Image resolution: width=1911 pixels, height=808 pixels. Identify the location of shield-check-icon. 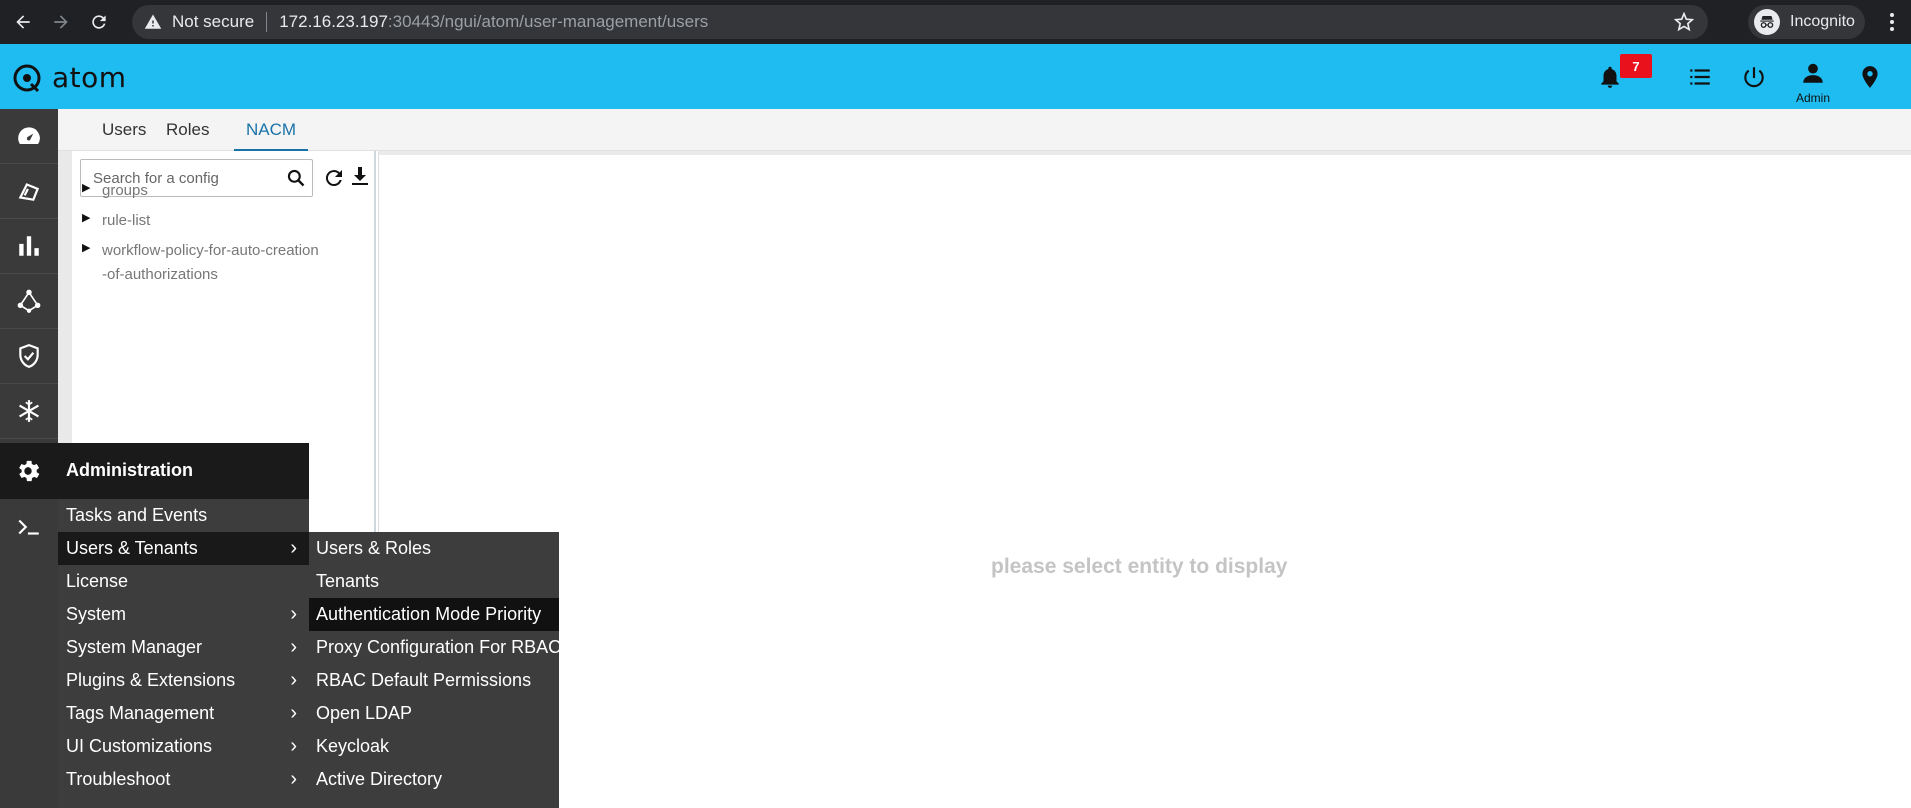
(29, 356).